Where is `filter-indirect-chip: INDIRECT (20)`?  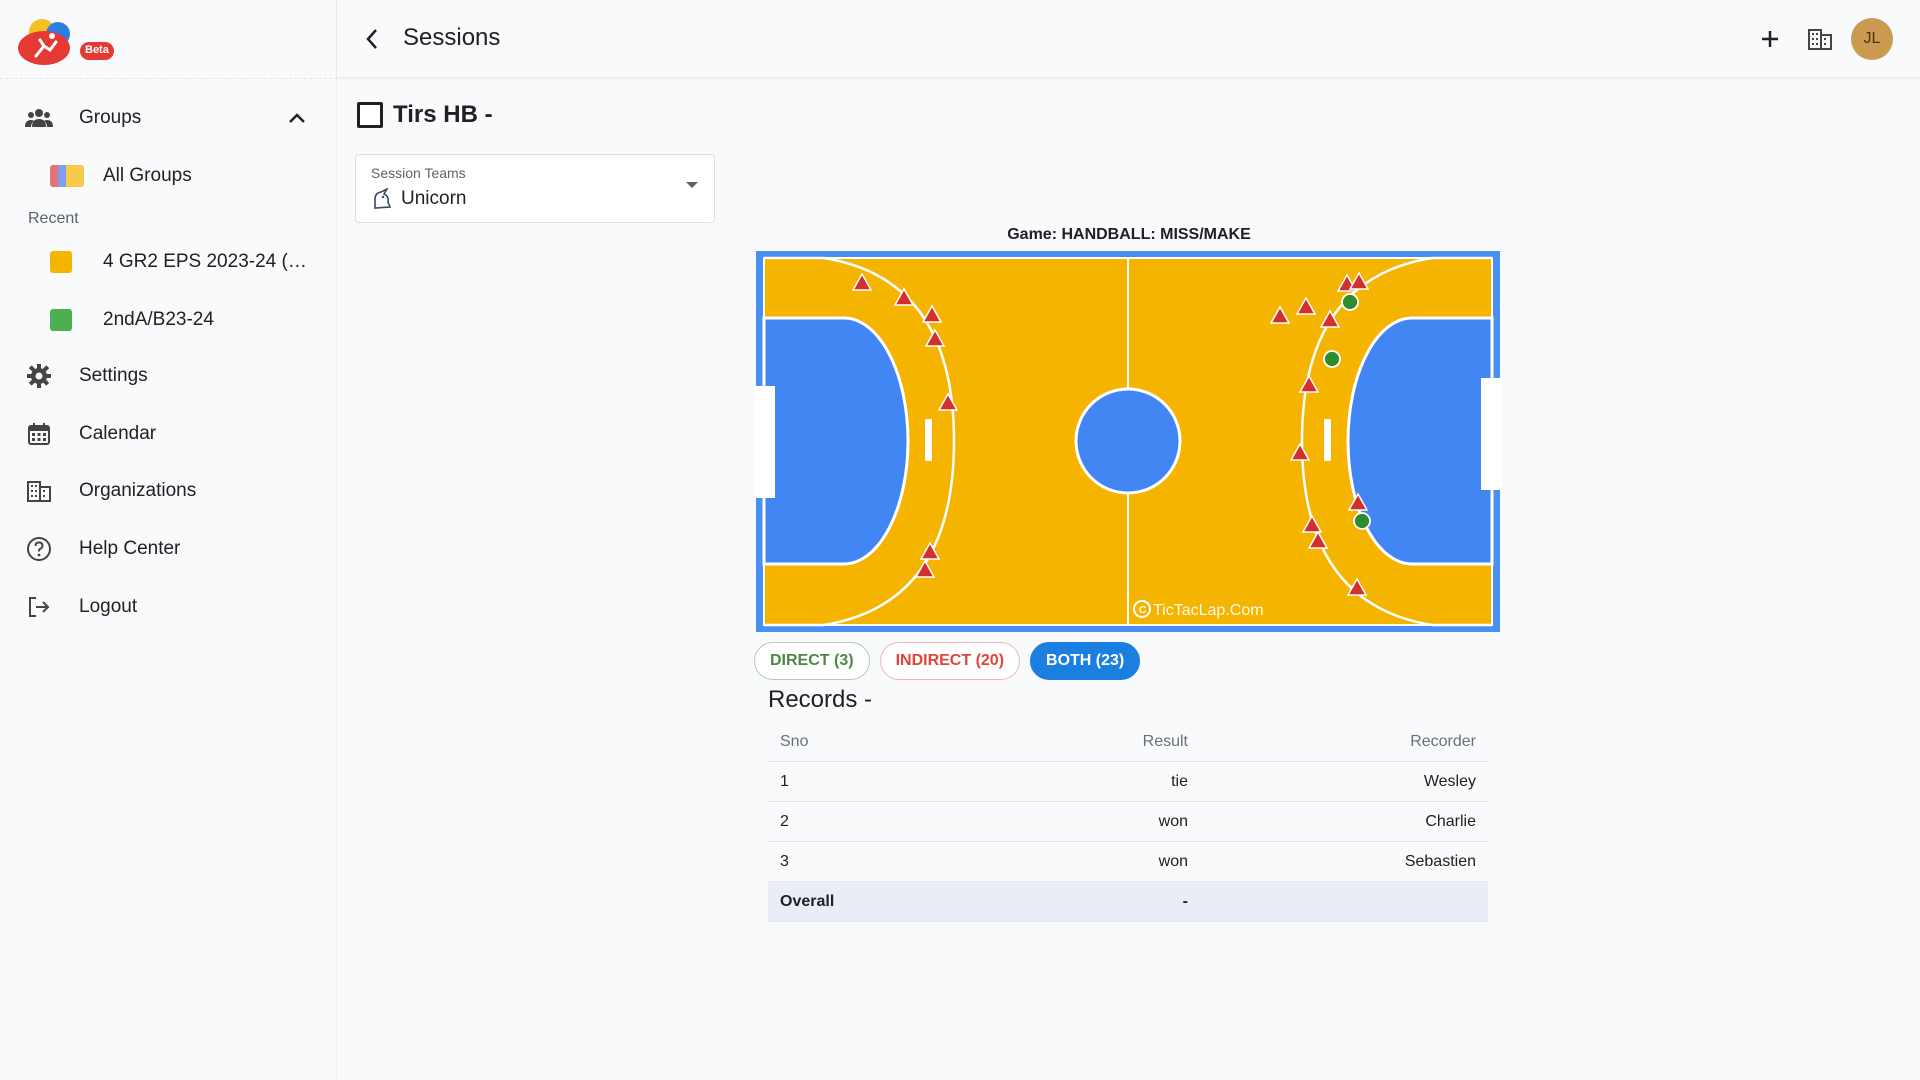
filter-indirect-chip: INDIRECT (20) is located at coordinates (950, 661).